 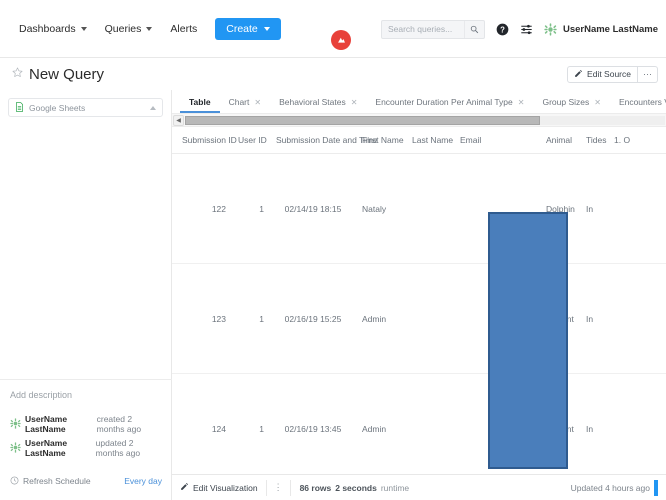 What do you see at coordinates (57, 481) in the screenshot?
I see `refresh-schedule-label: Refresh Schedule` at bounding box center [57, 481].